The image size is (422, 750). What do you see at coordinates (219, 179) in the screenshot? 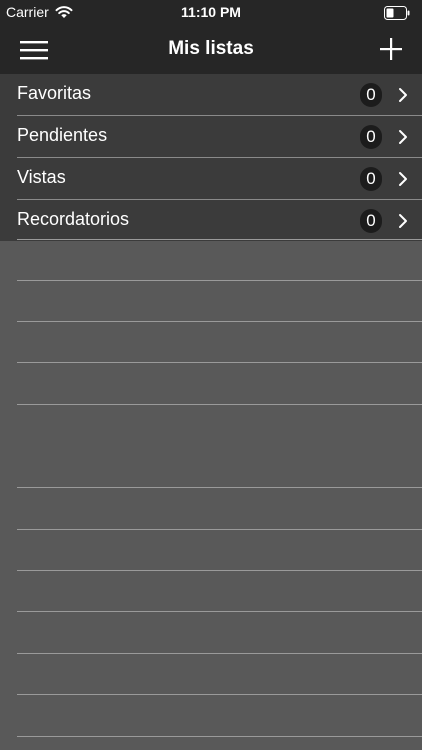
I see `list-row-vistas: Vistas 0` at bounding box center [219, 179].